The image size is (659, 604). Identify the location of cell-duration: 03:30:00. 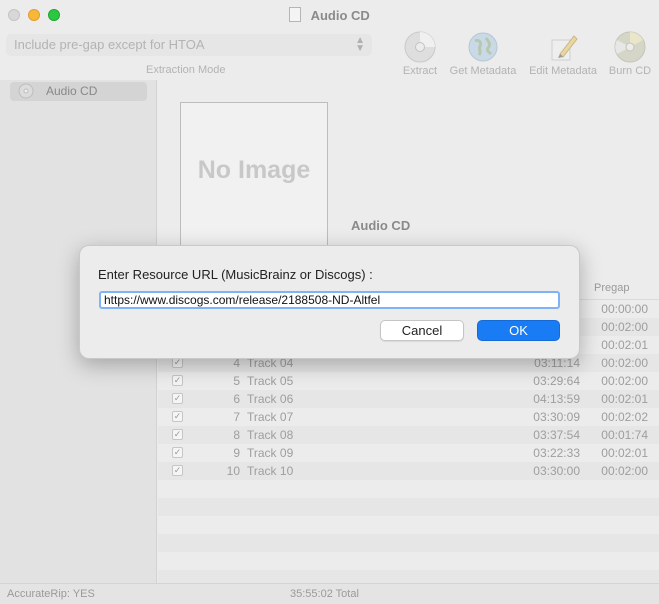
(556, 471).